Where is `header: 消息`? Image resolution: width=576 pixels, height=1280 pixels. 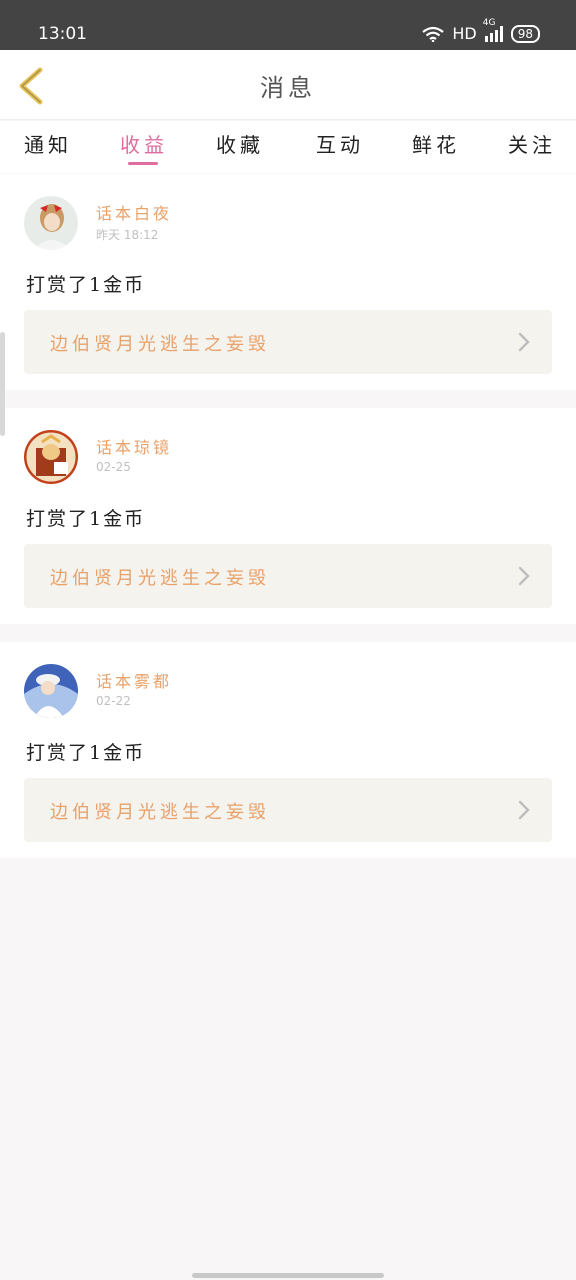
header: 消息 is located at coordinates (288, 85).